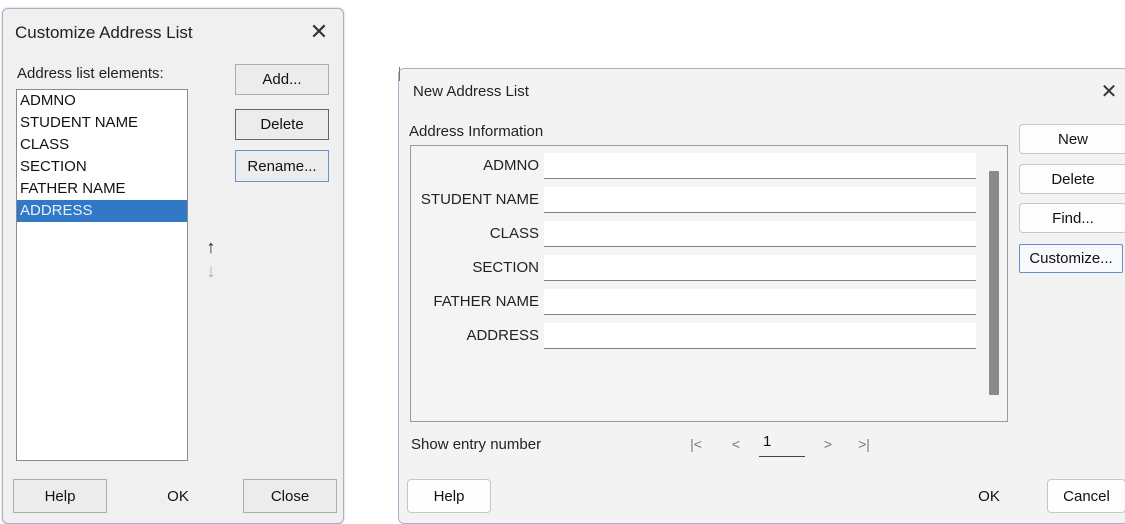  I want to click on cancel-button: Cancel, so click(1086, 496).